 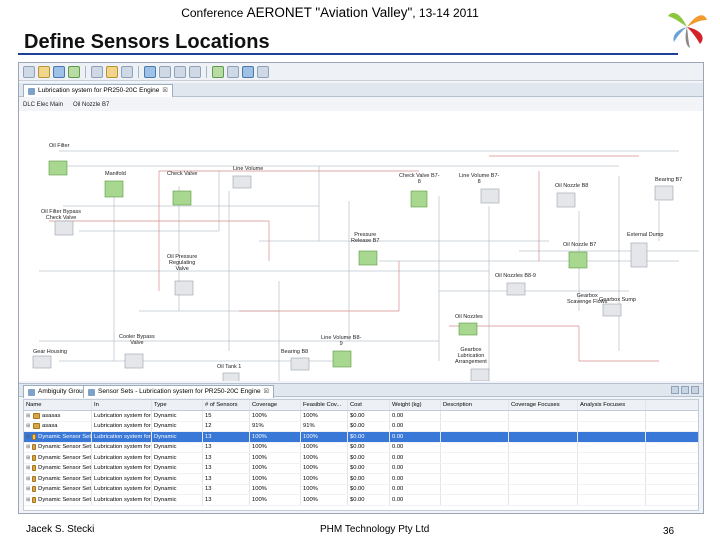 I want to click on breadcrumb-item: Oil Nozzle B7, so click(x=91, y=105).